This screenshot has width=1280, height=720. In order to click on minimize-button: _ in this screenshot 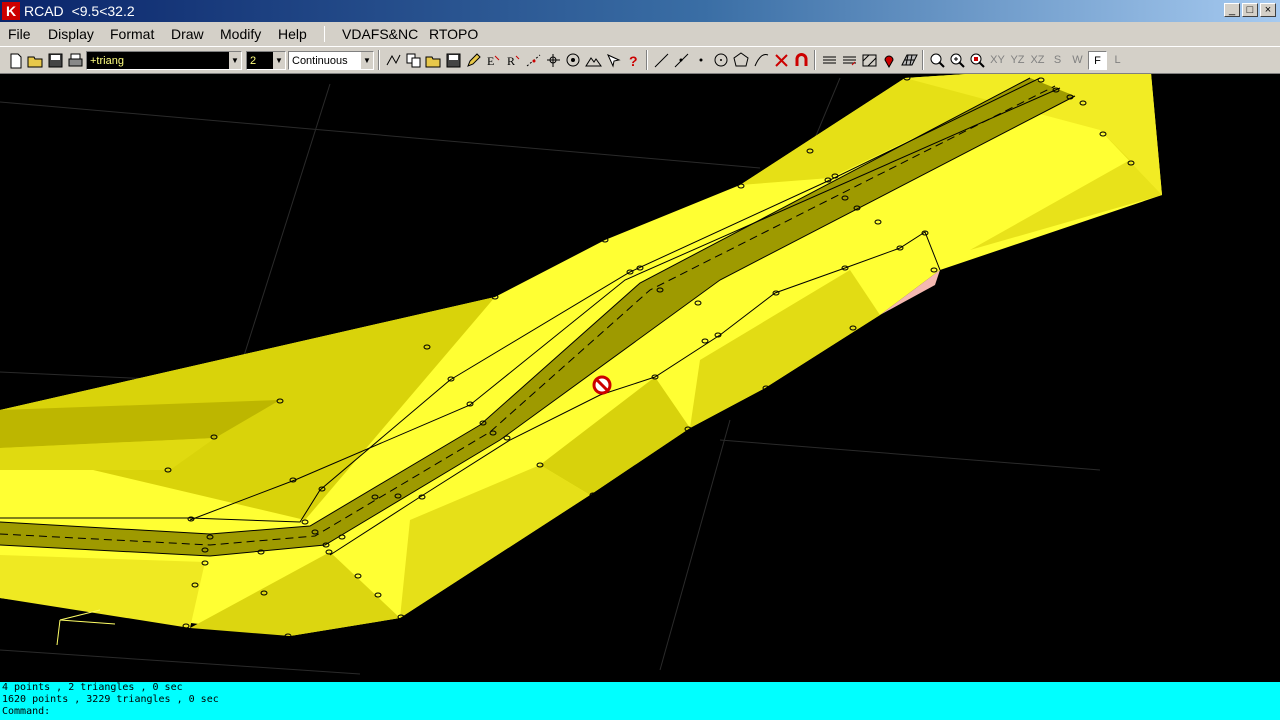, I will do `click(1232, 10)`.